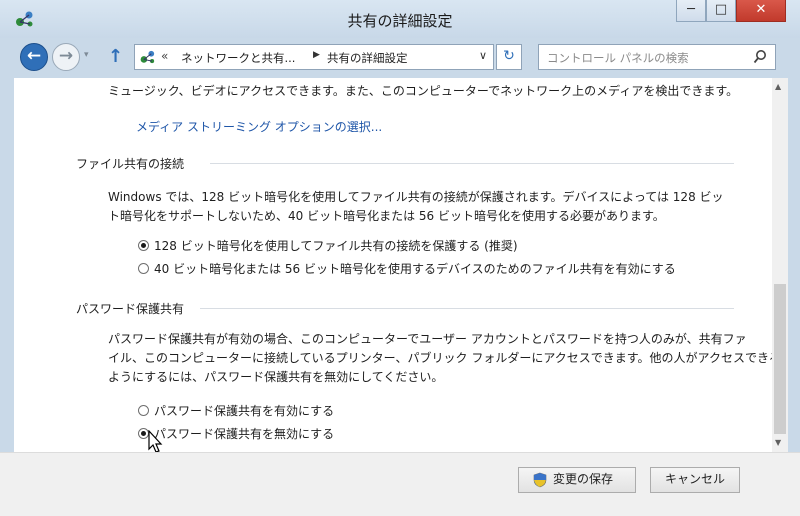 The width and height of the screenshot is (800, 516). I want to click on title-bar: 共有の詳細設定 ─ □ ✕, so click(400, 19).